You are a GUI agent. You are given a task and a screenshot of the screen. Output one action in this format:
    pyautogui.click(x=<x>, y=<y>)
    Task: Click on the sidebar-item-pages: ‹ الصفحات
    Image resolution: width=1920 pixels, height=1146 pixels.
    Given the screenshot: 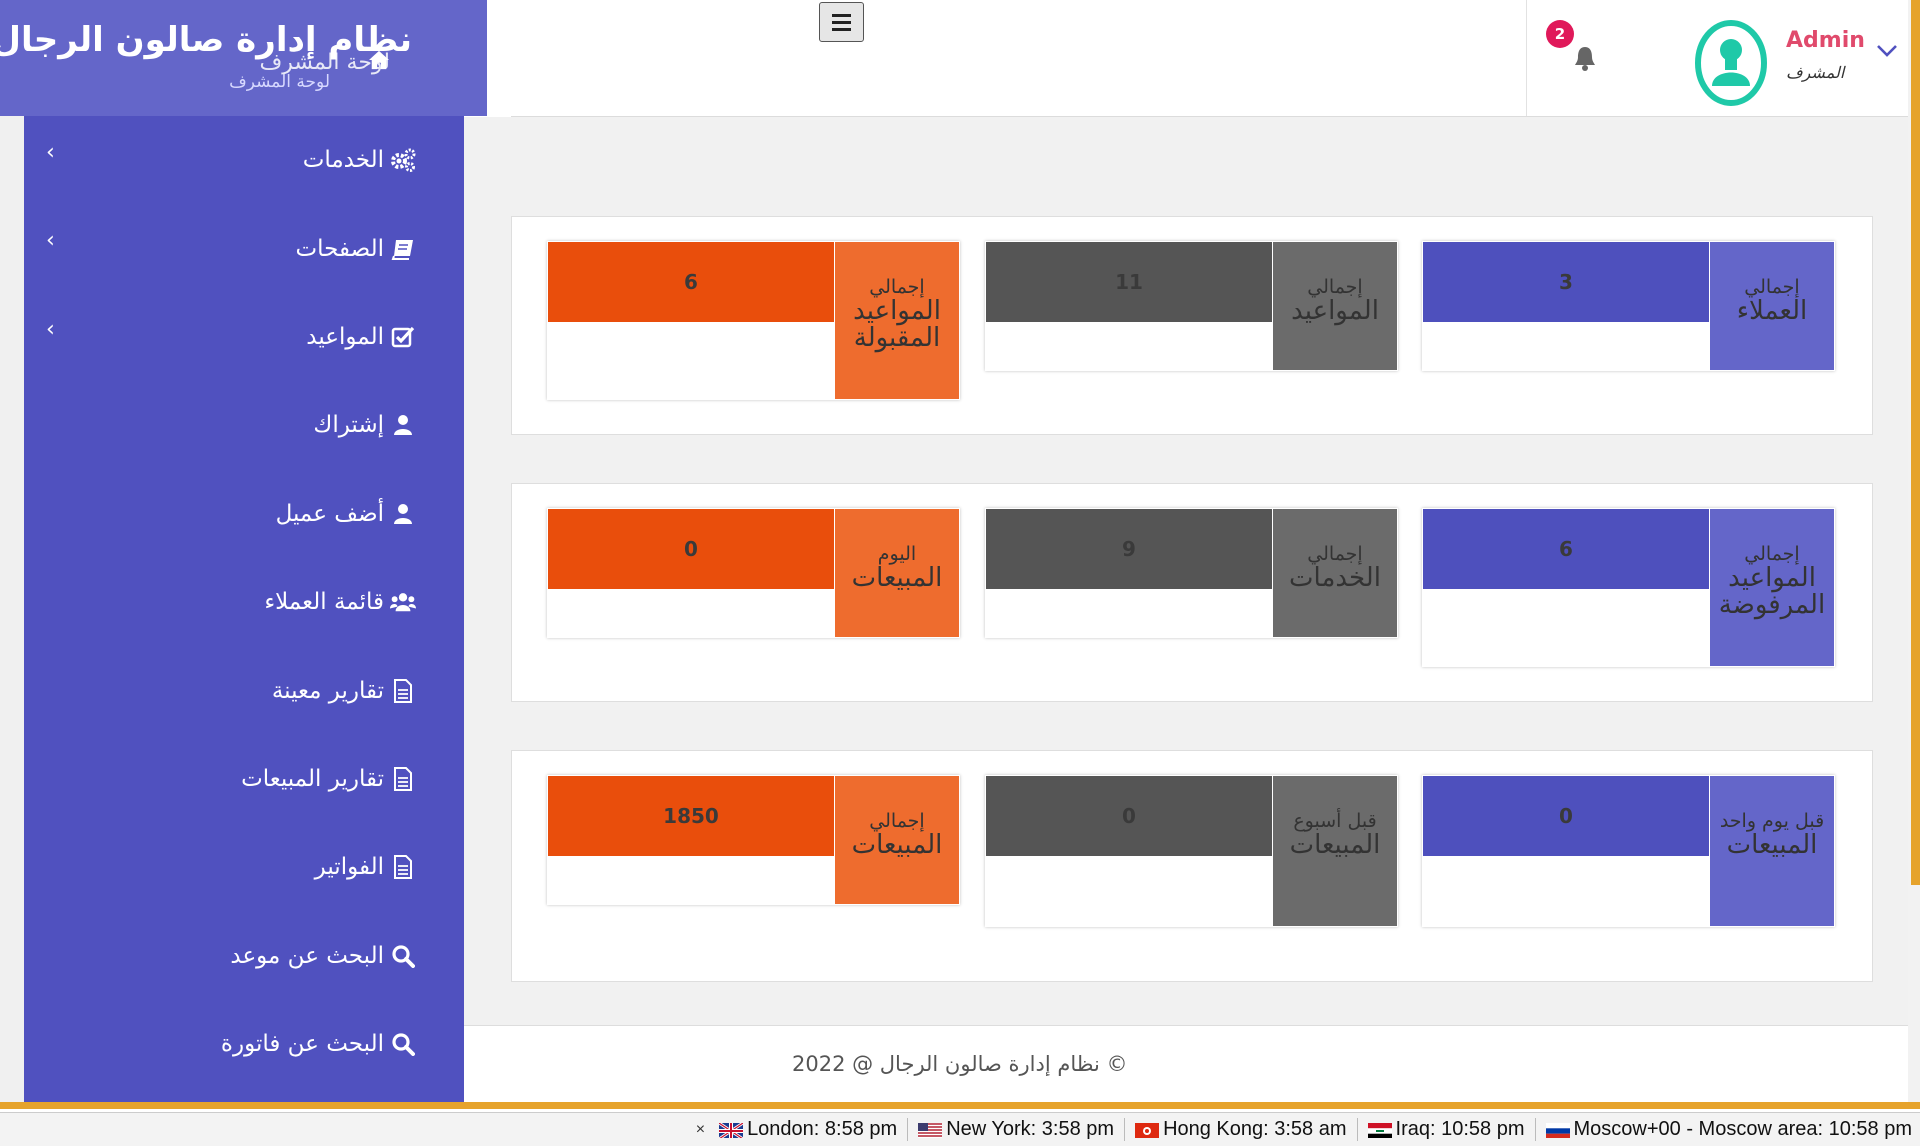 What is the action you would take?
    pyautogui.click(x=244, y=248)
    